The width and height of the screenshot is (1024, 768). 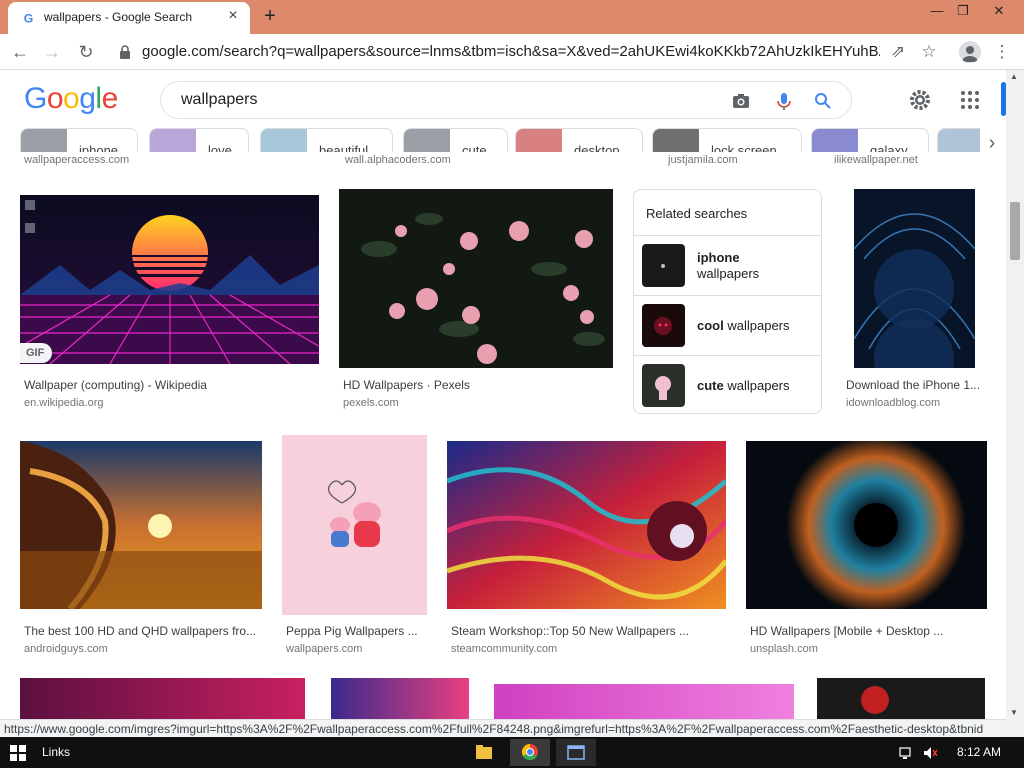 I want to click on scroll-up-arrow-icon: ▲, so click(x=1014, y=76).